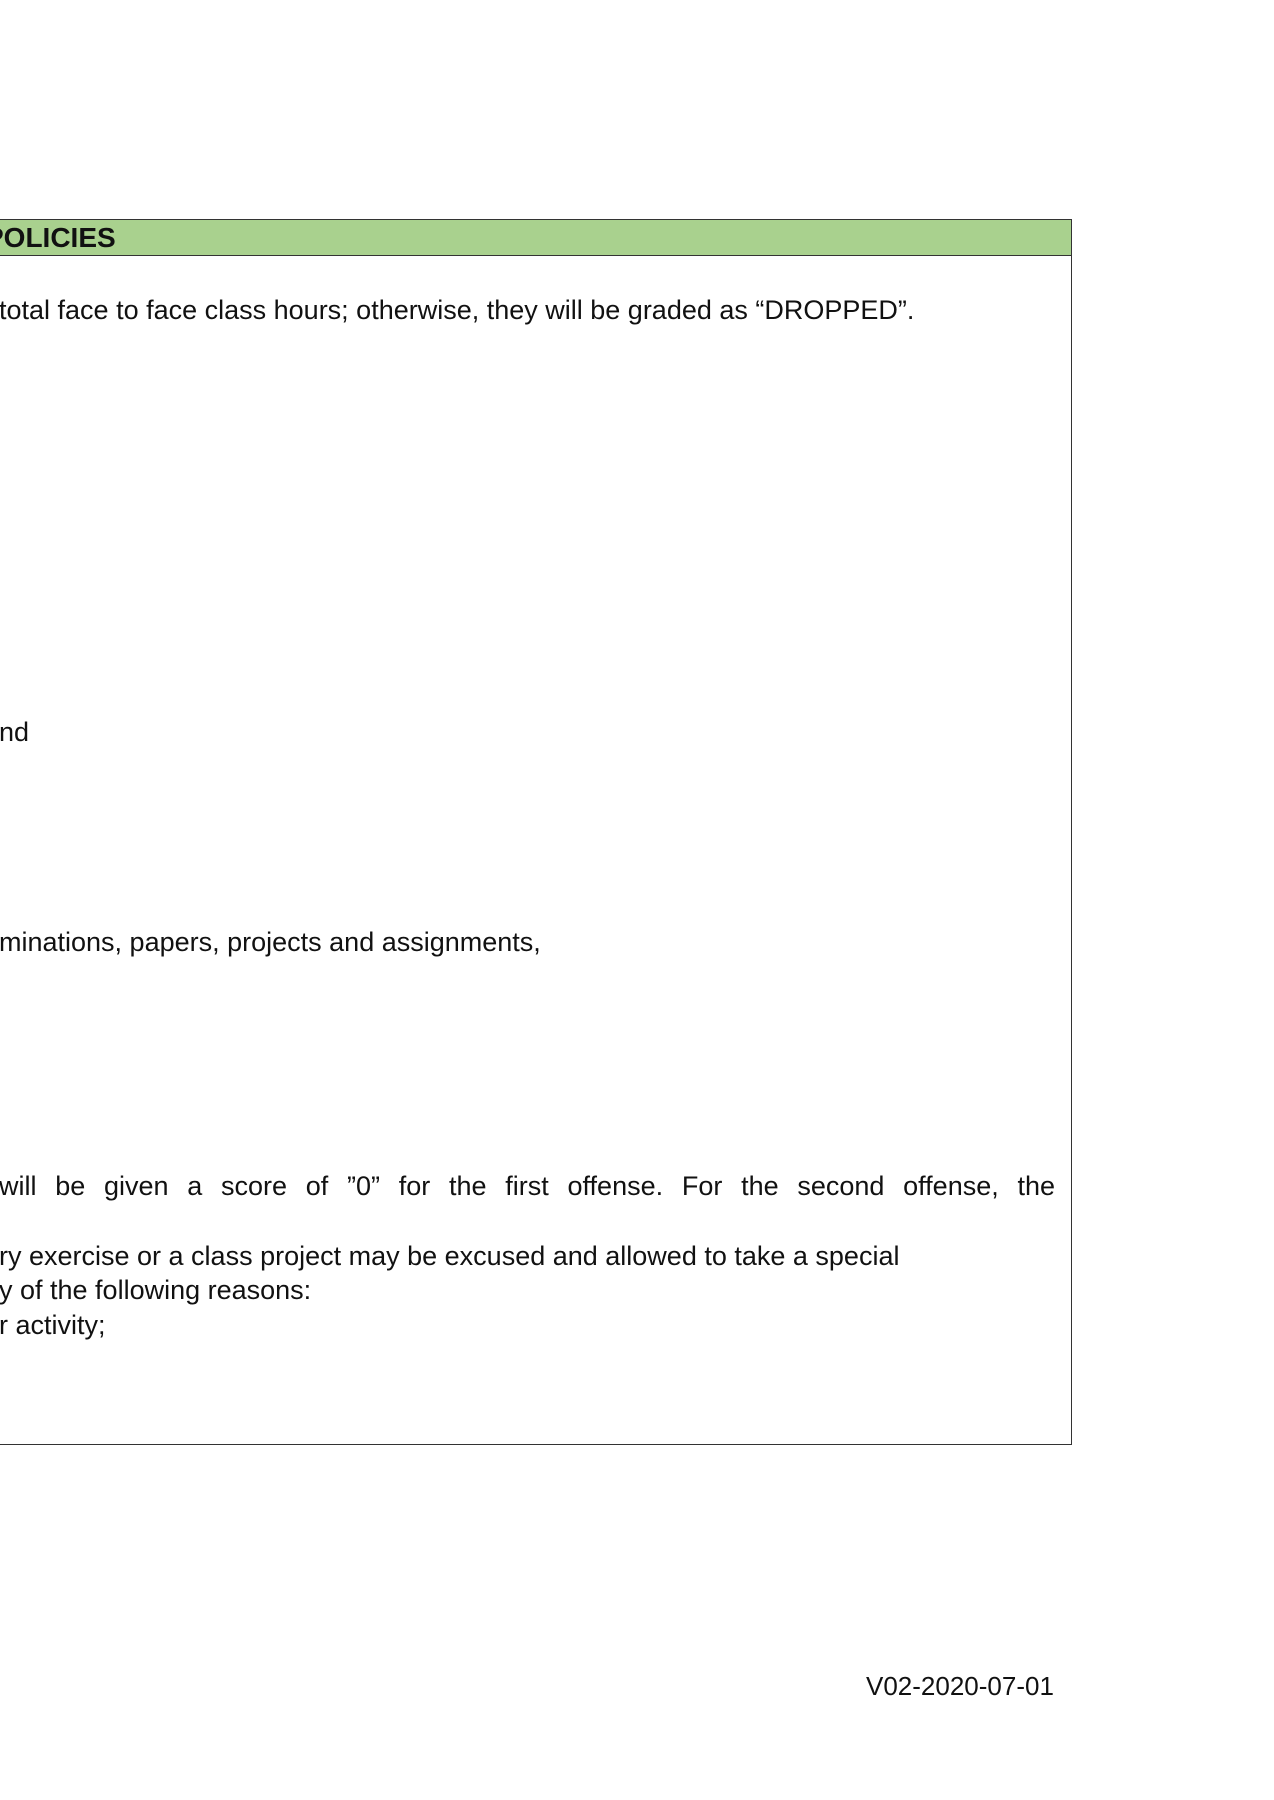 The height and width of the screenshot is (1800, 1274). What do you see at coordinates (53, 1325) in the screenshot?
I see `excused-policy-text-line-3: r activity;` at bounding box center [53, 1325].